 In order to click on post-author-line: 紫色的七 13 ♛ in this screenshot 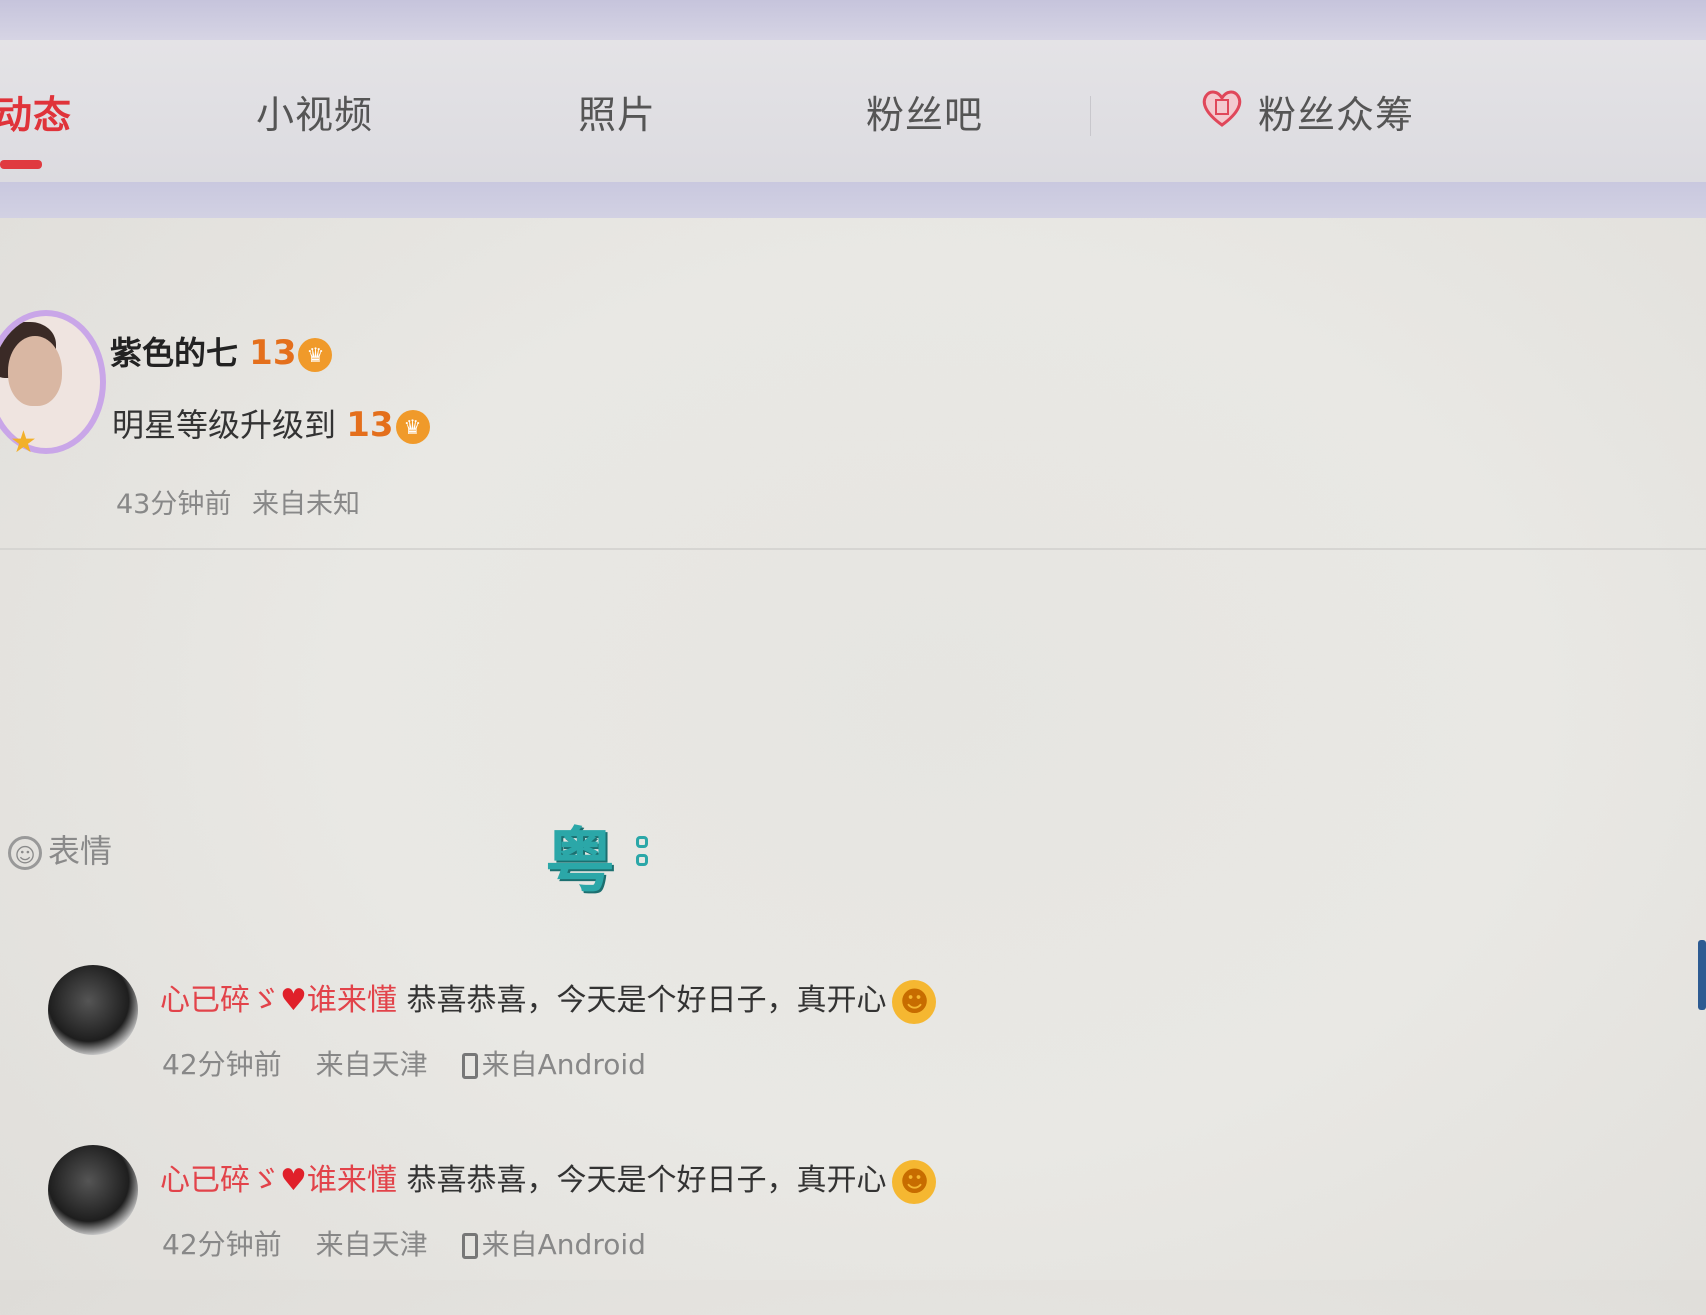, I will do `click(221, 351)`.